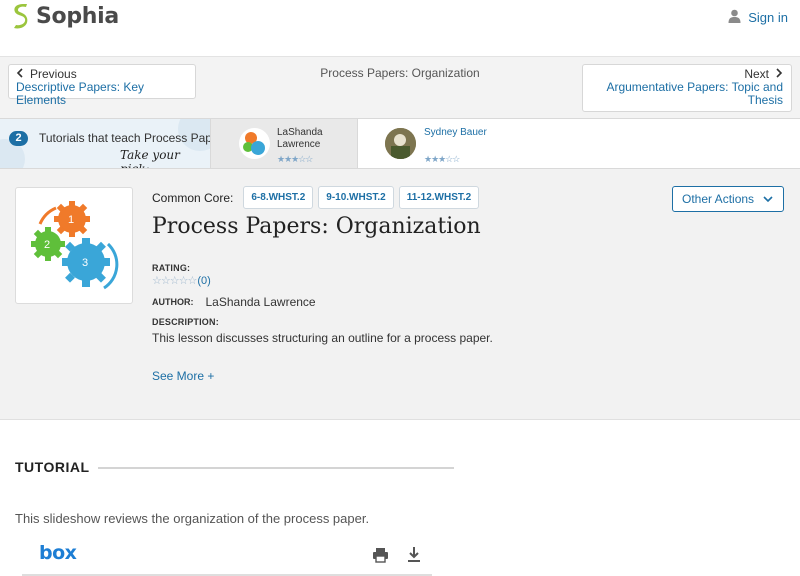 This screenshot has width=800, height=576. Describe the element at coordinates (260, 302) in the screenshot. I see `author-name: LaShanda Lawrence` at that location.